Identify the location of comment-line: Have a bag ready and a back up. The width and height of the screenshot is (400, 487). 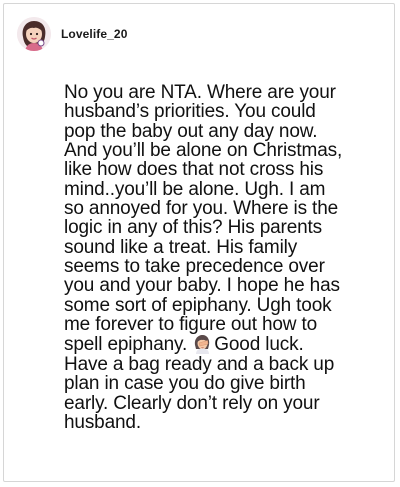
(199, 364).